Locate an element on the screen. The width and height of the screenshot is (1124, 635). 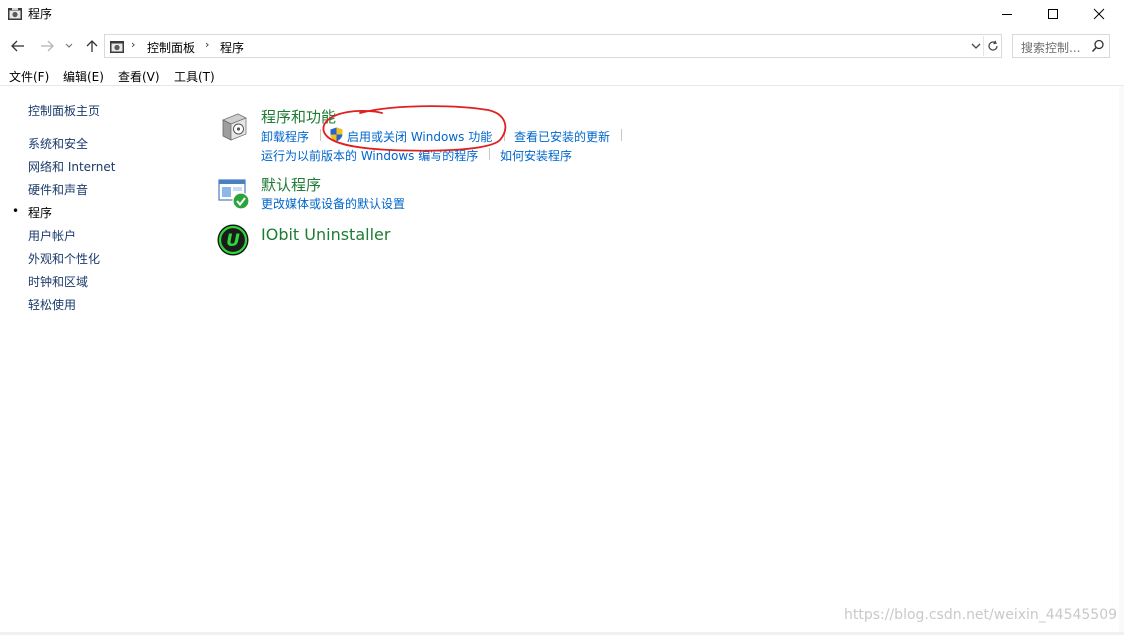
breadcrumb-programs: 程序 is located at coordinates (232, 47).